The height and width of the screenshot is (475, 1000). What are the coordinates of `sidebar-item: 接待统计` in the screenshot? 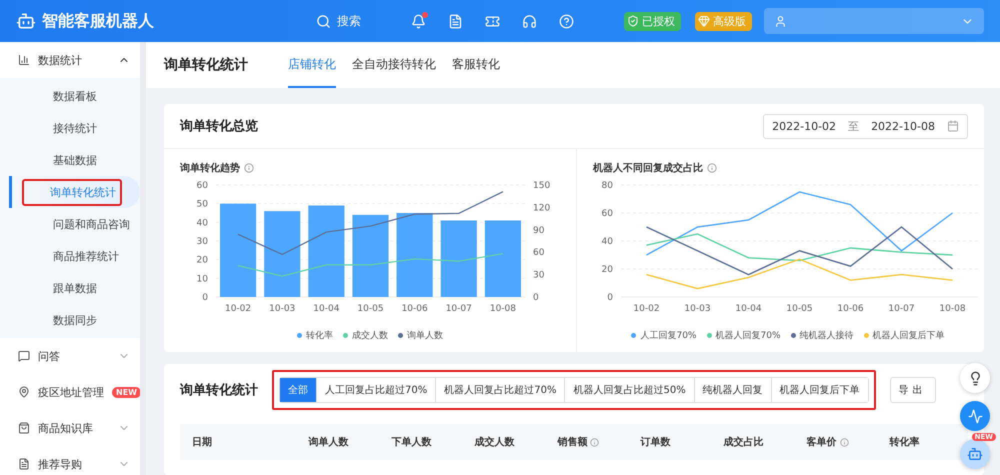 It's located at (76, 128).